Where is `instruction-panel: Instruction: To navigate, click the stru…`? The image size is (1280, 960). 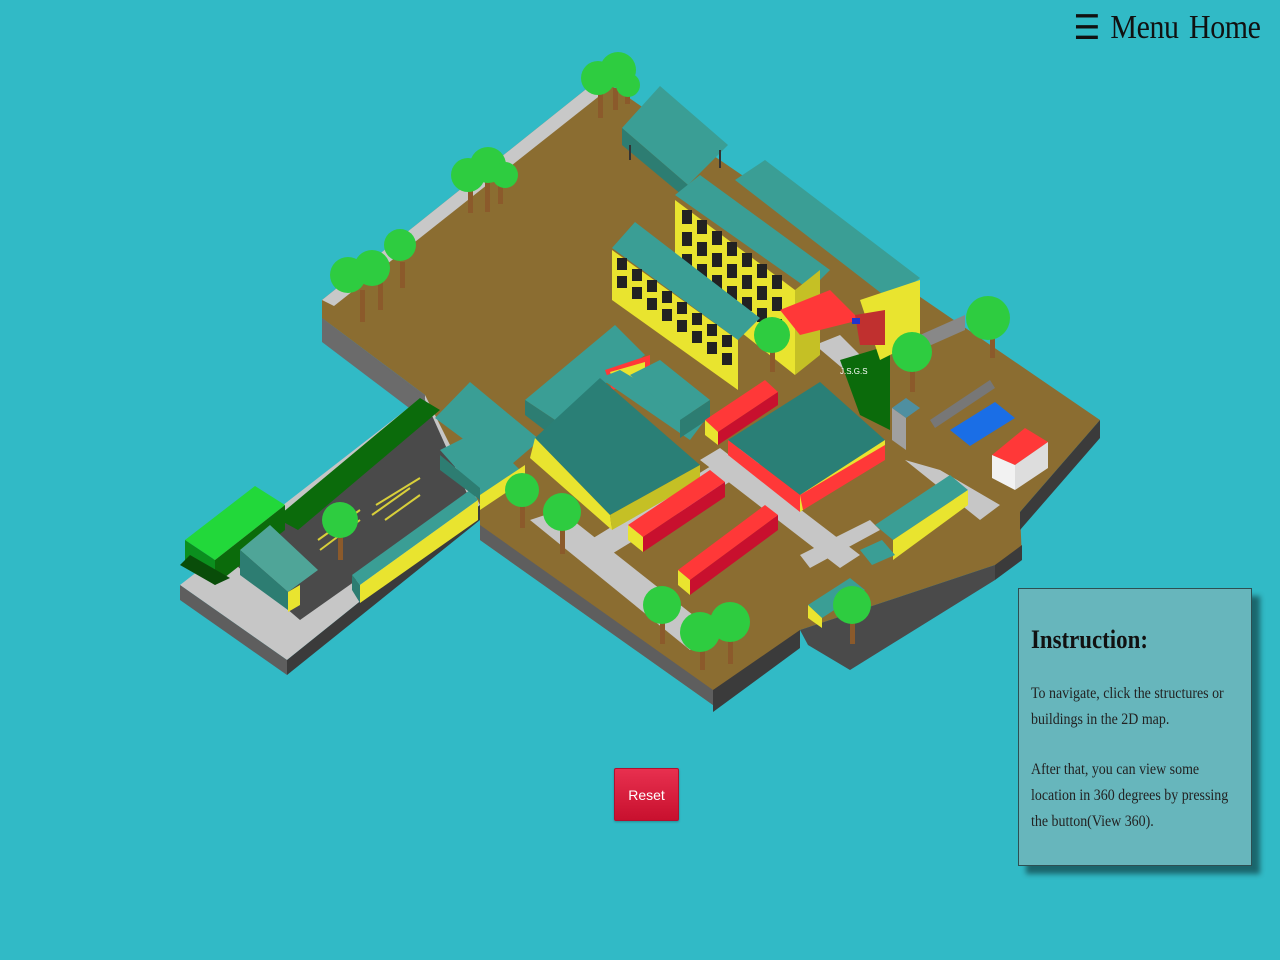
instruction-panel: Instruction: To navigate, click the stru… is located at coordinates (1135, 727).